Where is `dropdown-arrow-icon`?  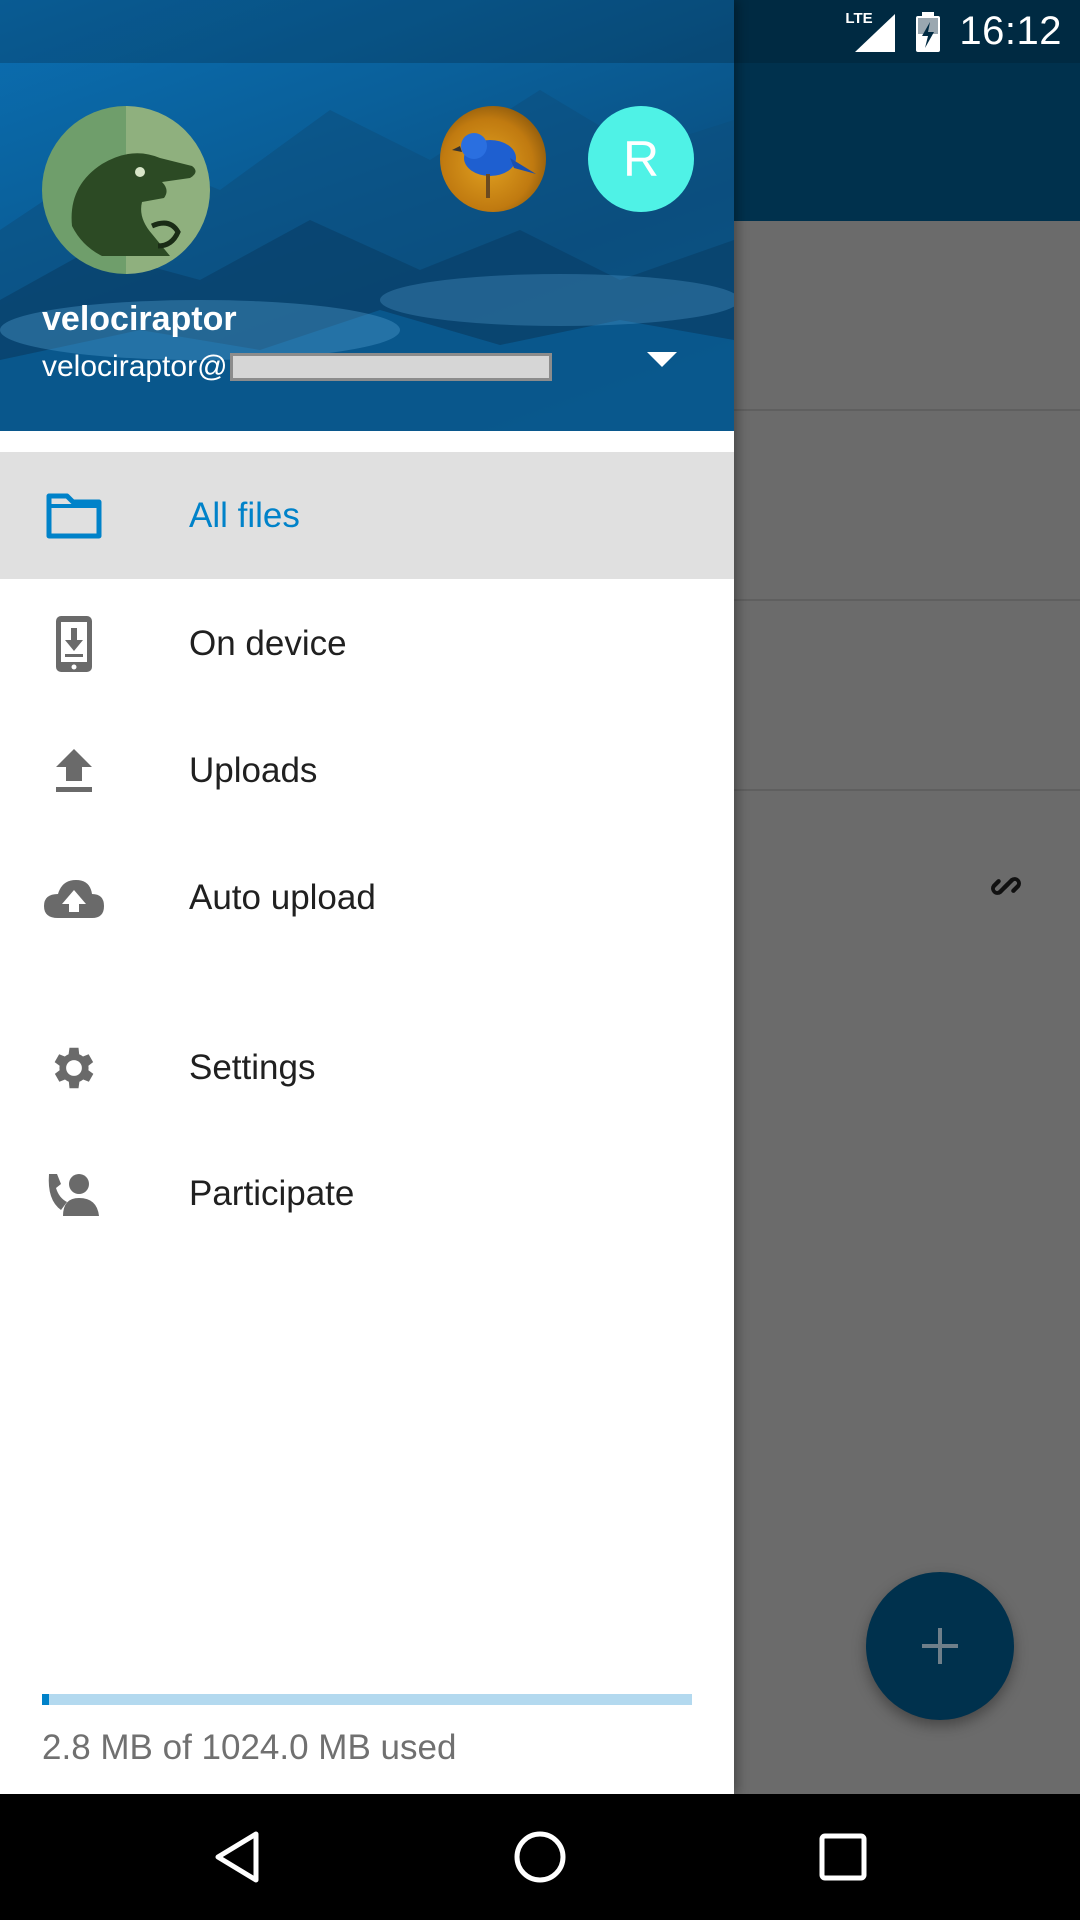 dropdown-arrow-icon is located at coordinates (662, 359).